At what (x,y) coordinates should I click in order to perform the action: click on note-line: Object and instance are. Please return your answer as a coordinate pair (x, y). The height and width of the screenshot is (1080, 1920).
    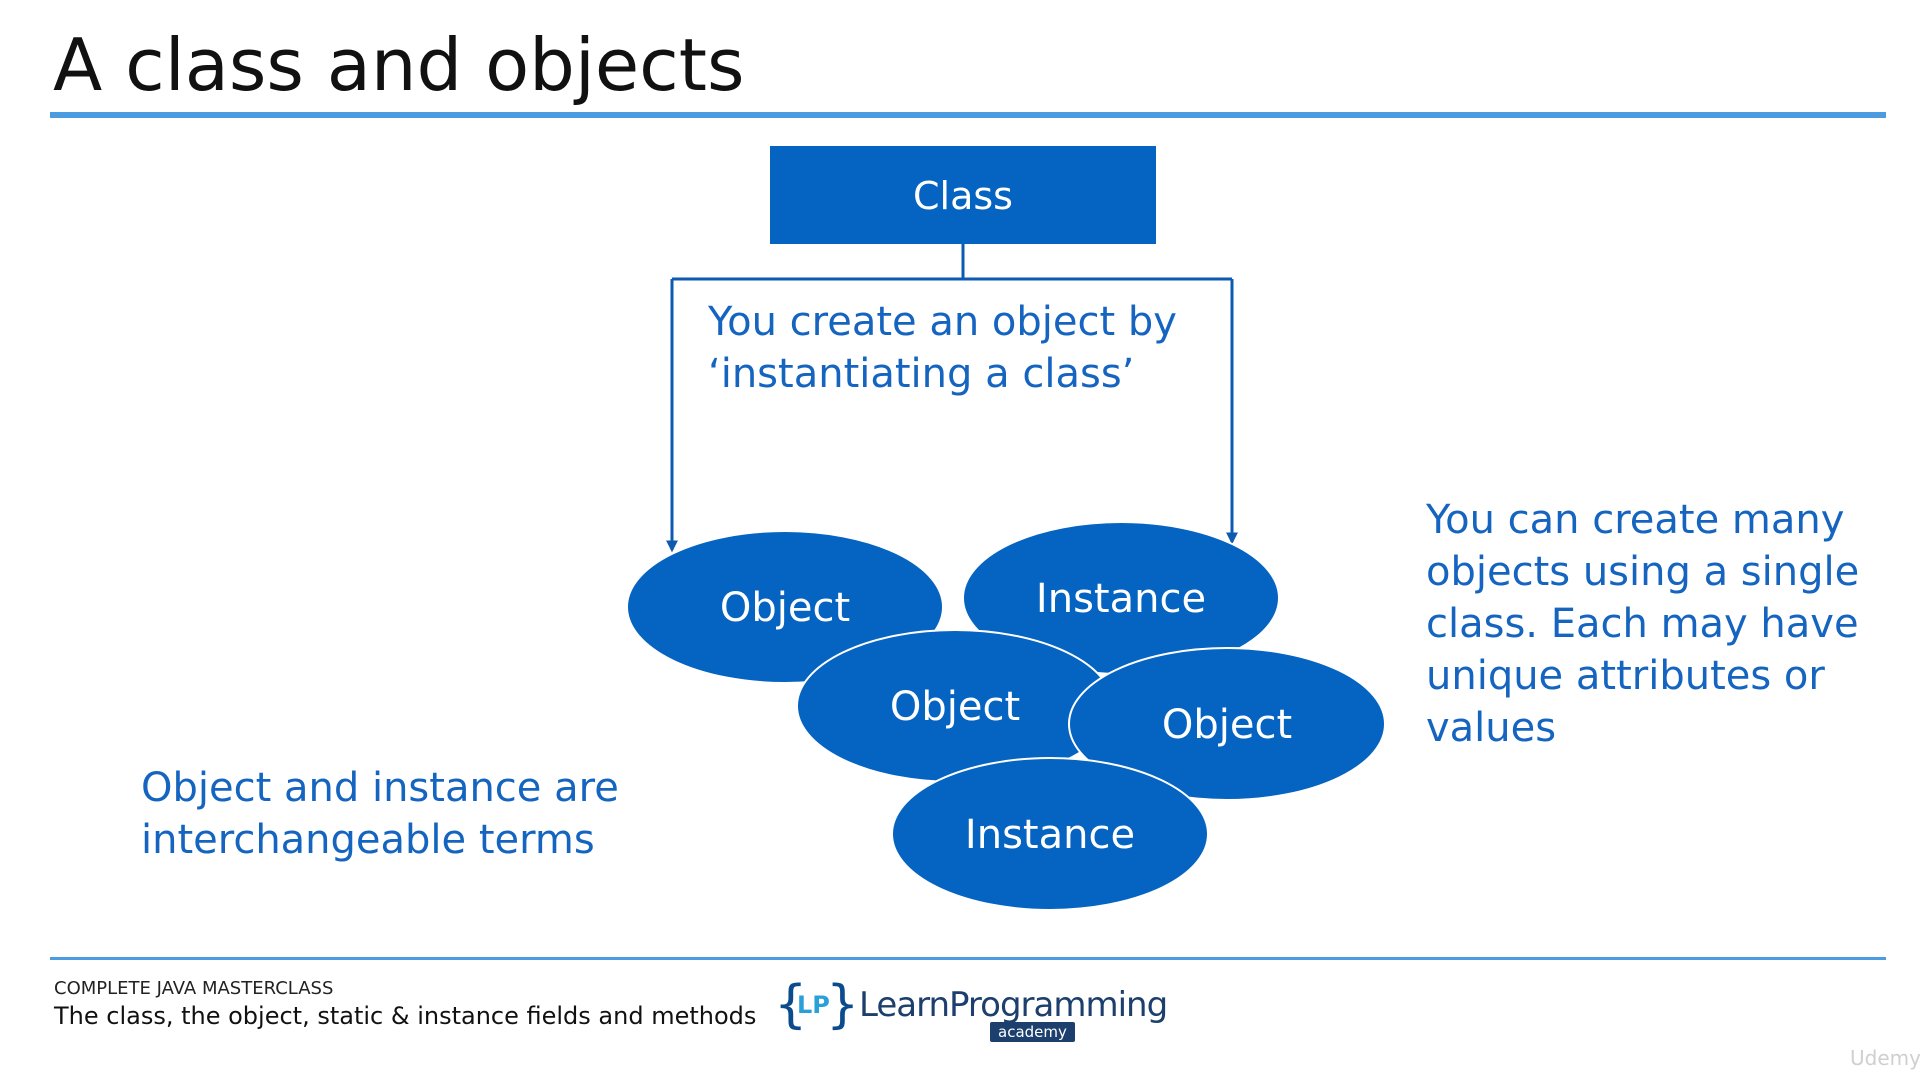
    Looking at the image, I should click on (380, 788).